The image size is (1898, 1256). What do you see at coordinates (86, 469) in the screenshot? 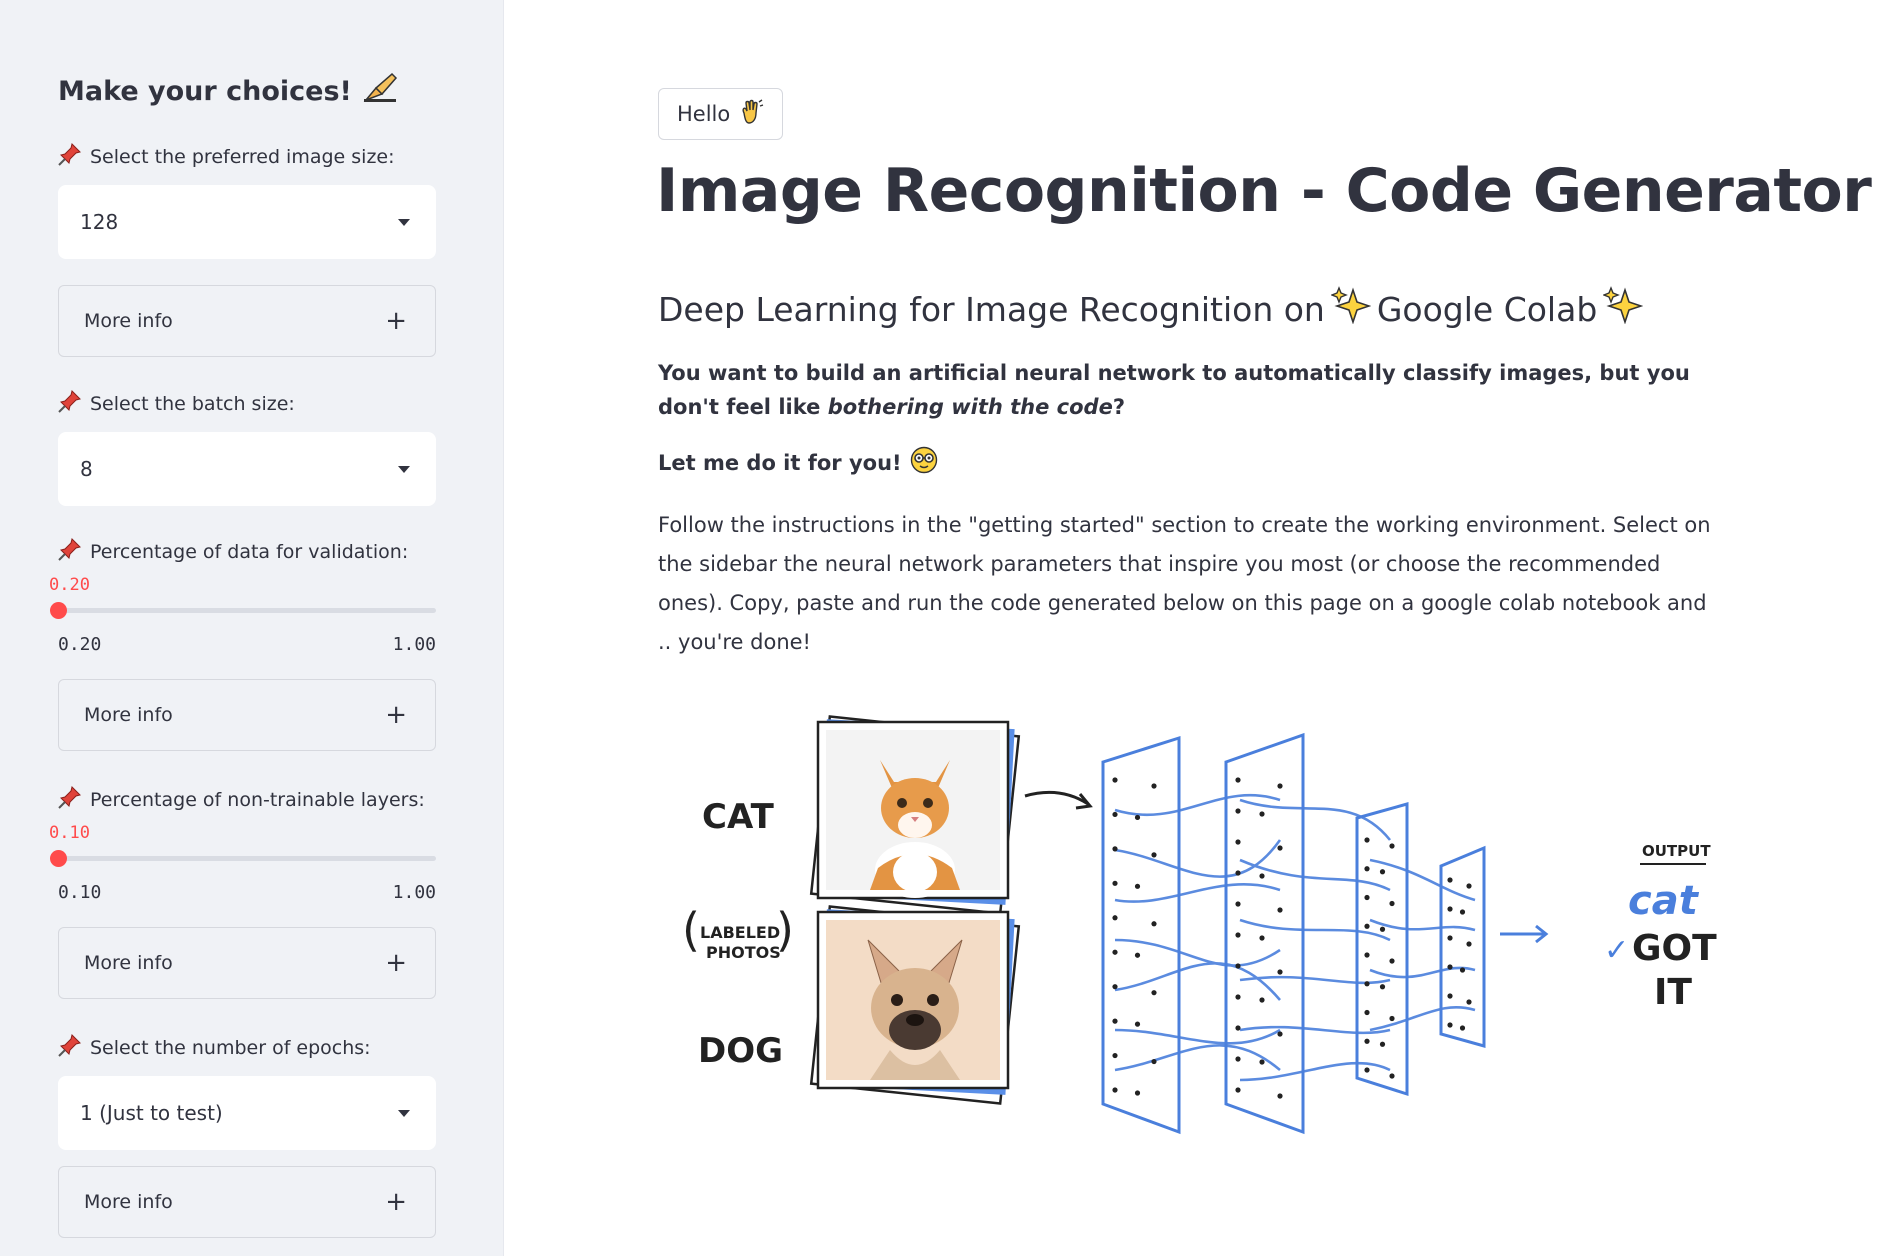
I see `batch-size-value: 8` at bounding box center [86, 469].